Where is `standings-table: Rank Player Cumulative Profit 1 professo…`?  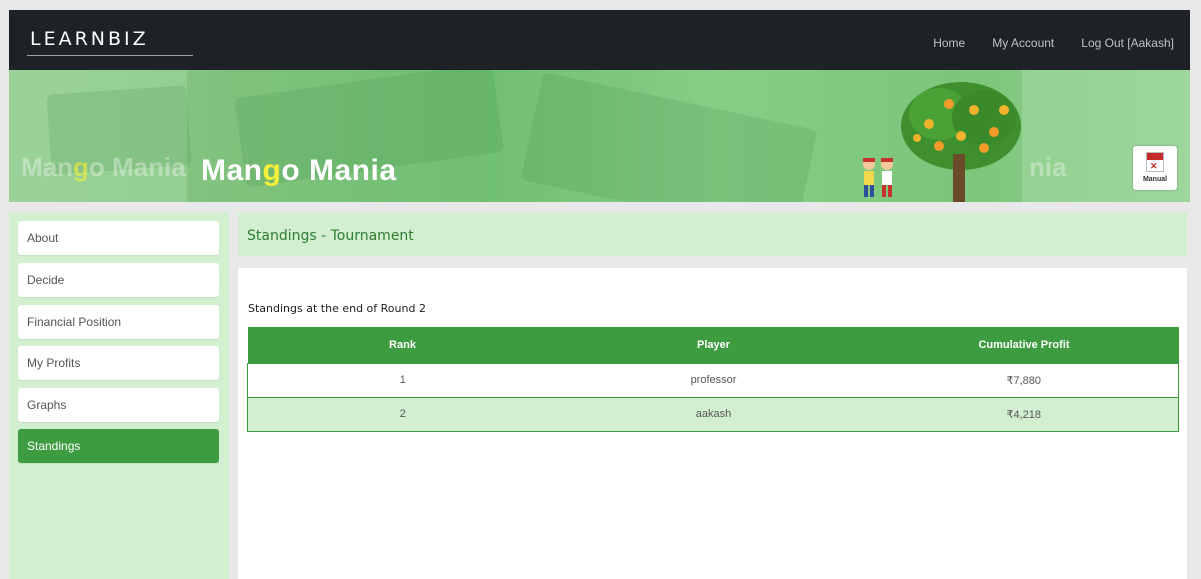 standings-table: Rank Player Cumulative Profit 1 professo… is located at coordinates (713, 379).